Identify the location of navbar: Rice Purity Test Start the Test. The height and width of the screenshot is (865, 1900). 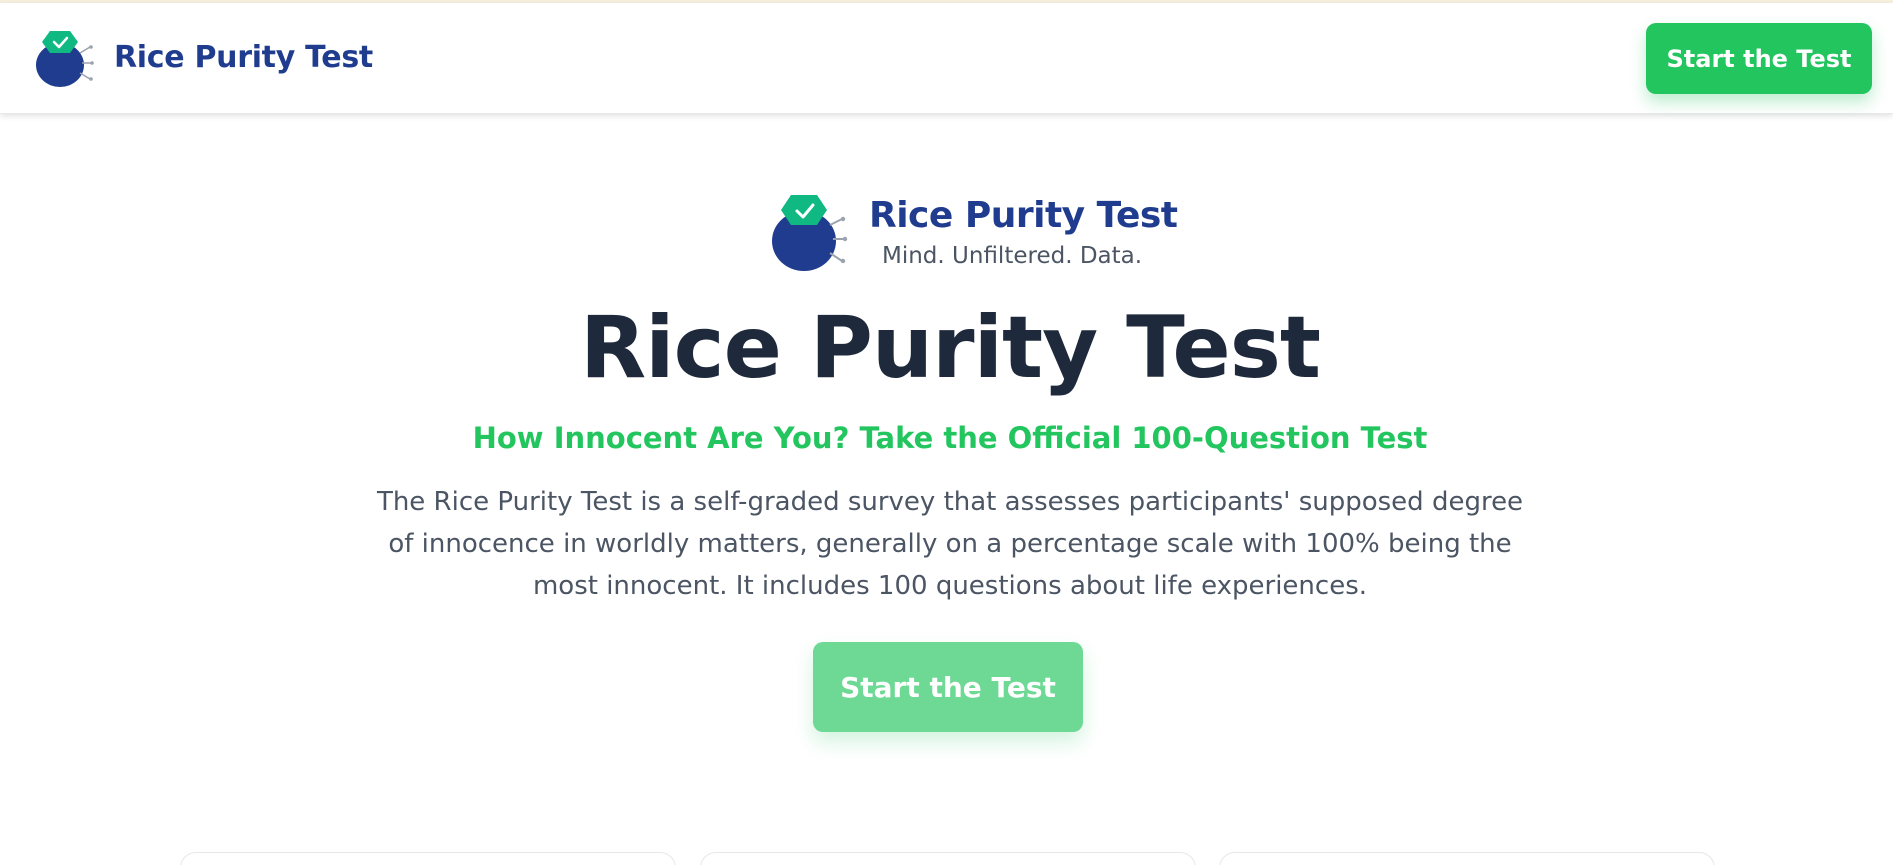
(946, 58).